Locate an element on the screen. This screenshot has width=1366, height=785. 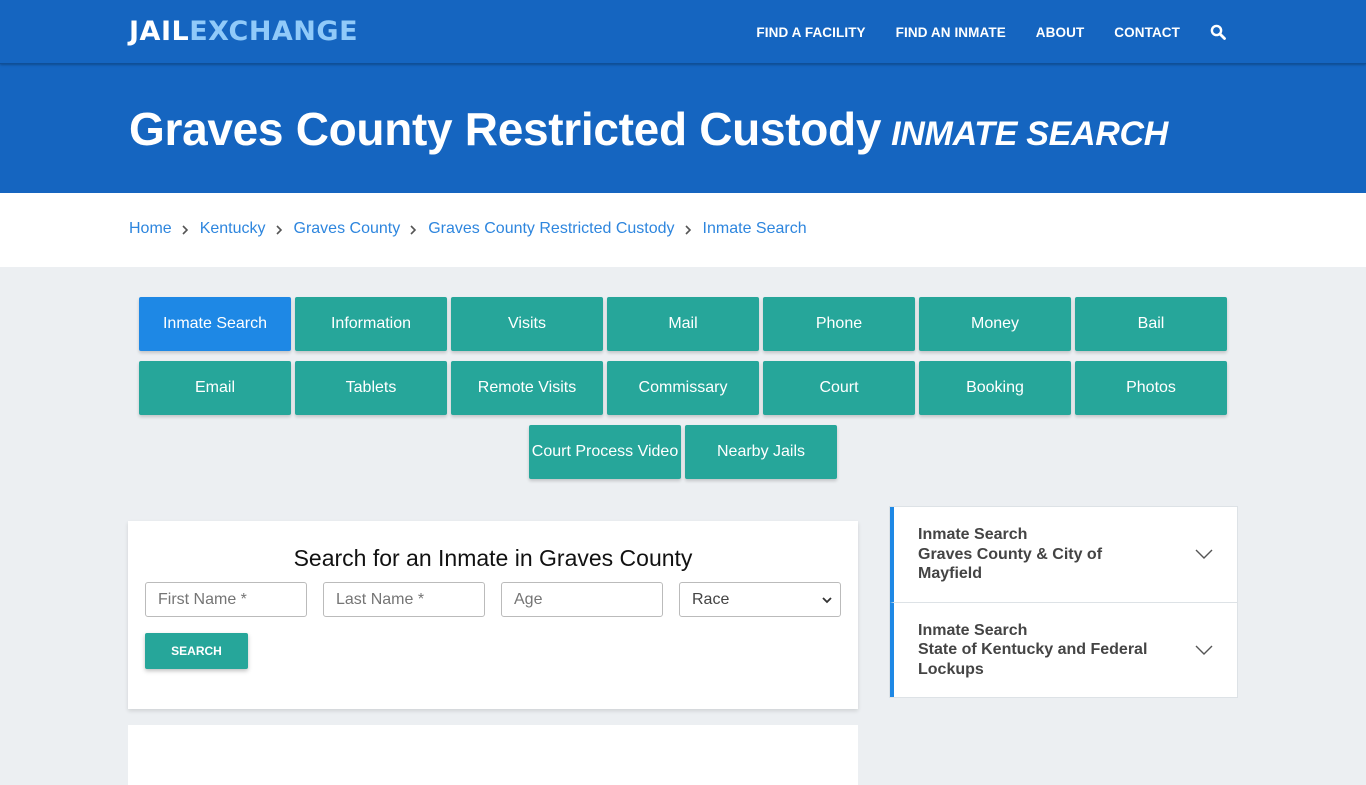
jailexchange-logo: JAILEXCHANGE is located at coordinates (243, 31).